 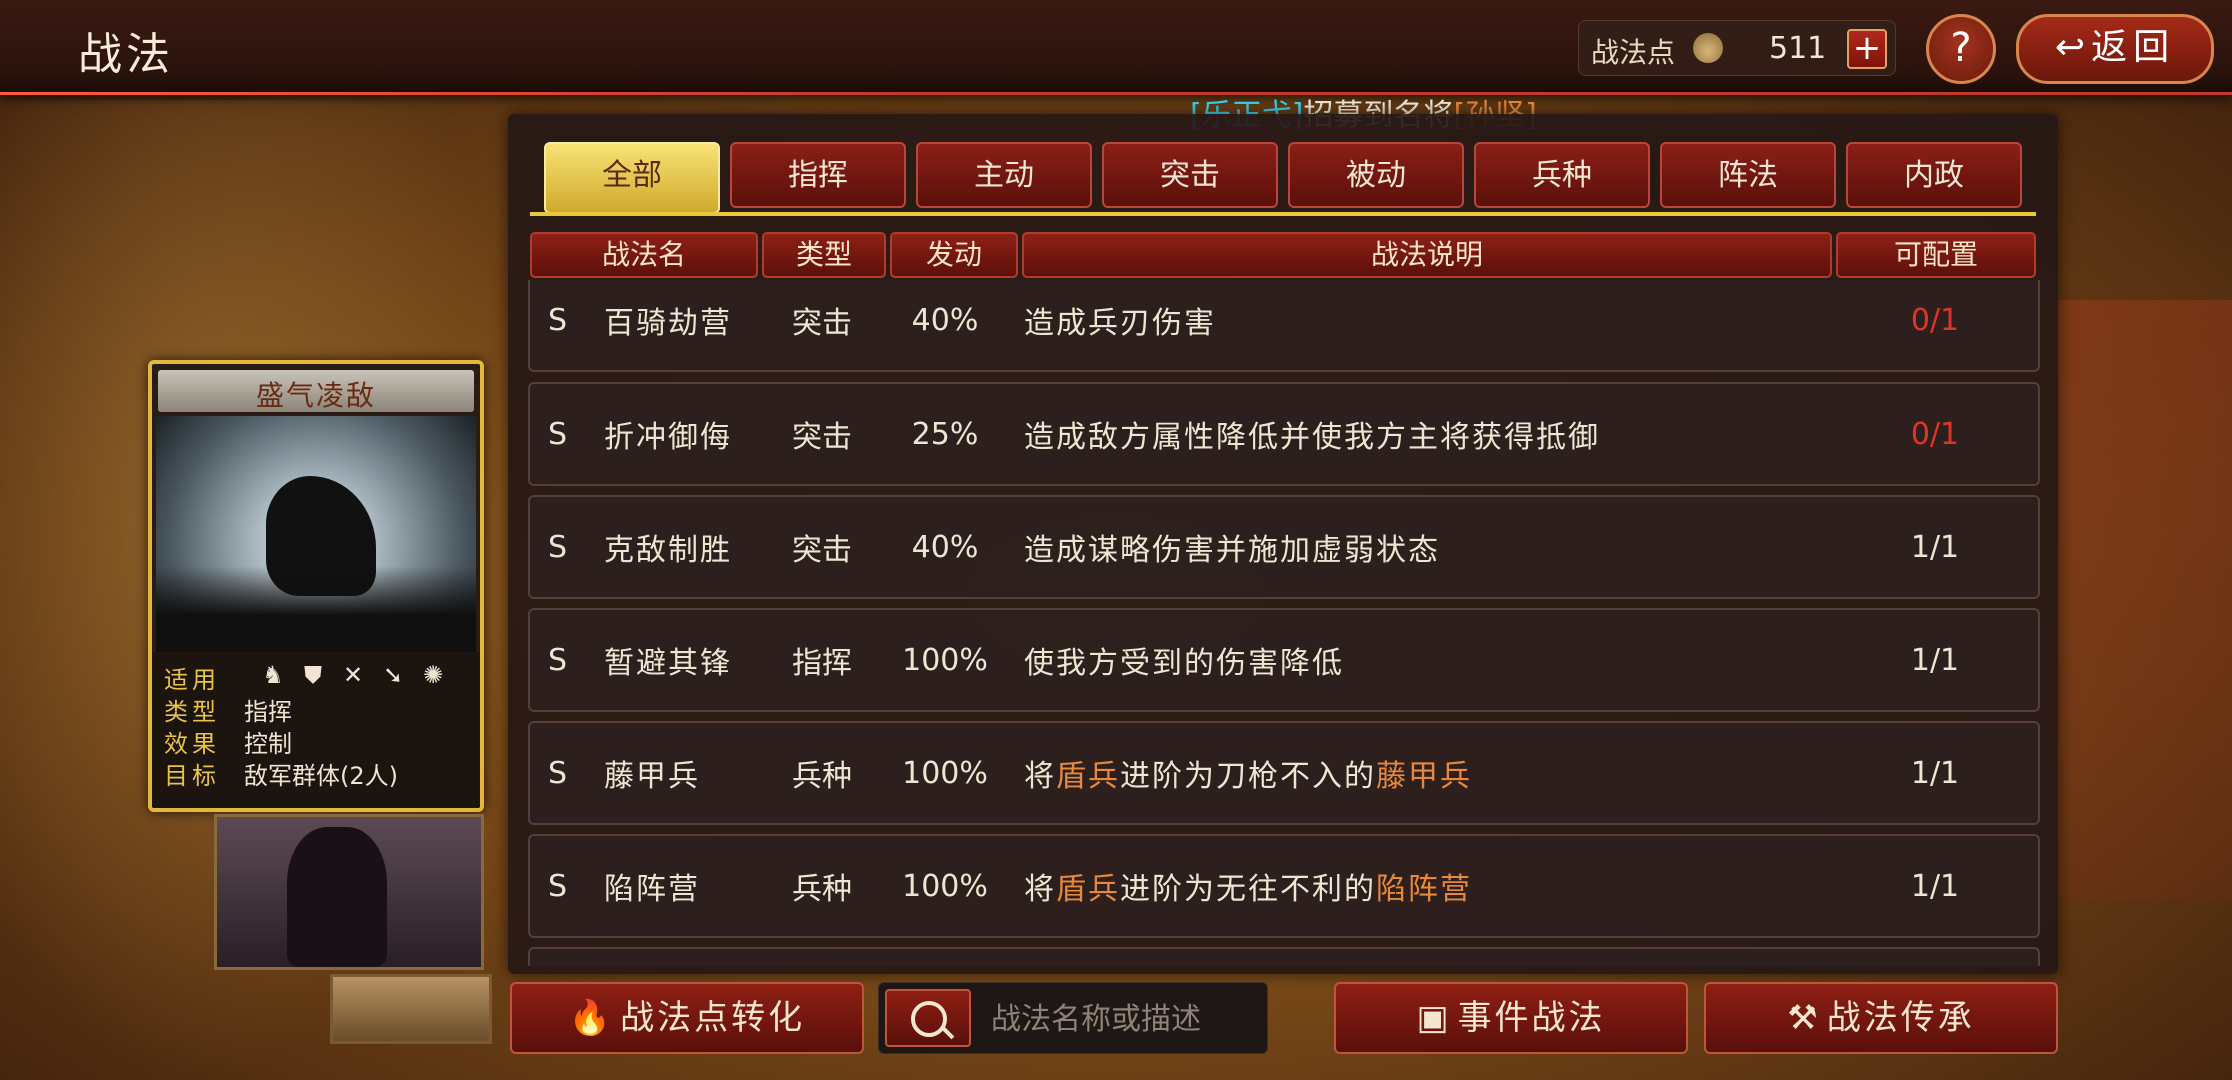 I want to click on skill-description: 将盾兵 进阶为刀枪不入的 藤甲兵, so click(x=1414, y=773).